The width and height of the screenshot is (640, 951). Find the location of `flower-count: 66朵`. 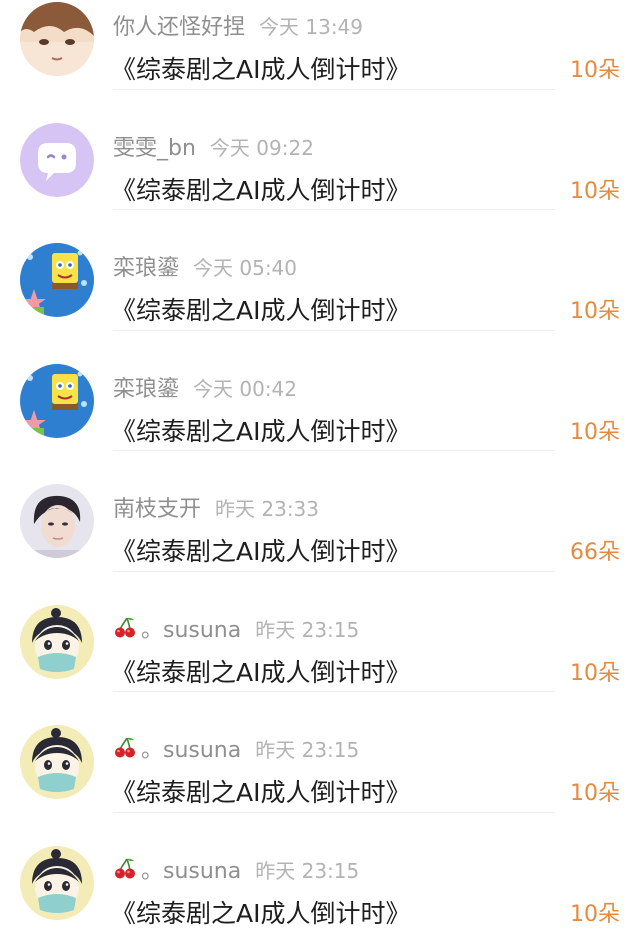

flower-count: 66朵 is located at coordinates (595, 552).